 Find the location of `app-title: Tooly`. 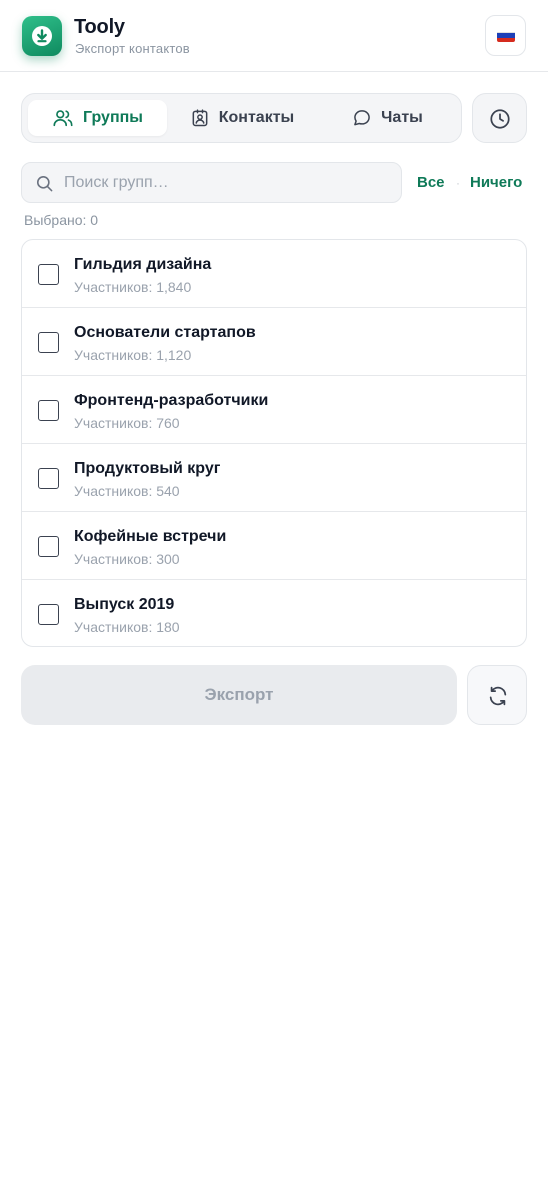

app-title: Tooly is located at coordinates (99, 27).